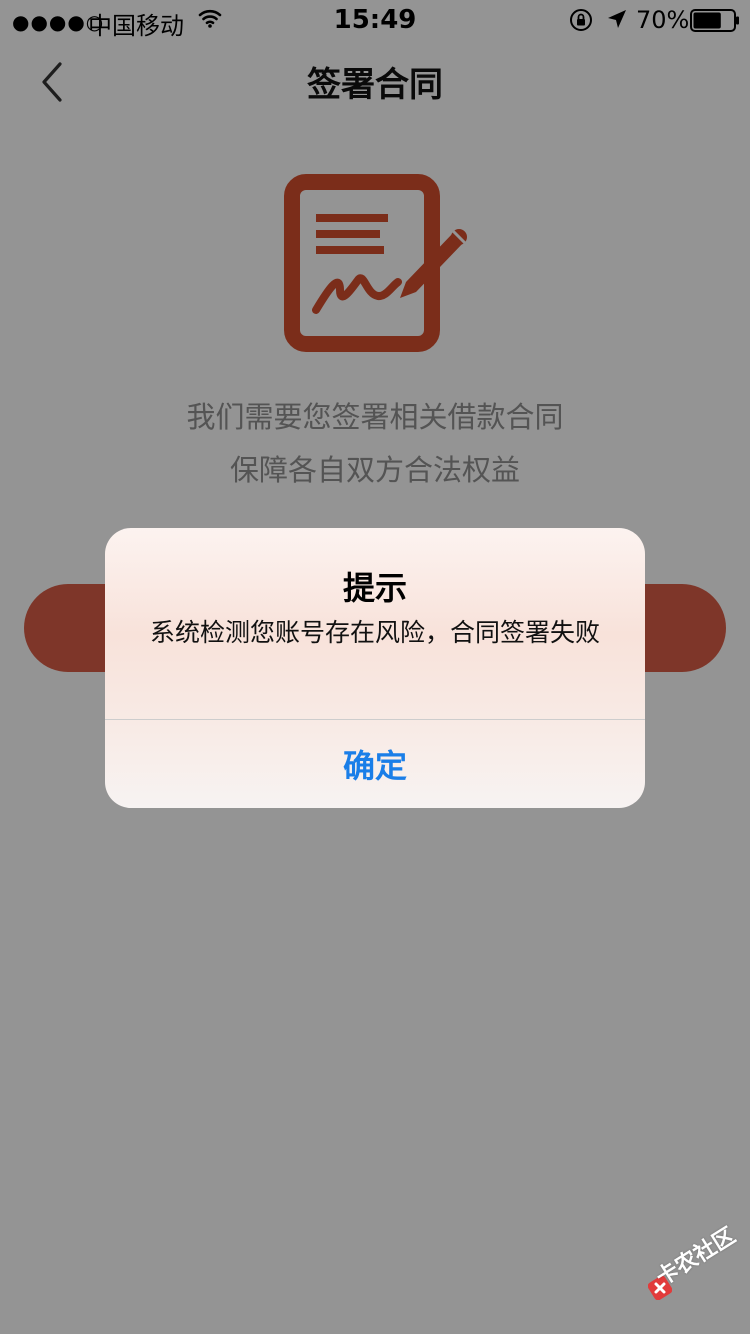 The image size is (750, 1334). I want to click on watermark: 卡农社区, so click(694, 1268).